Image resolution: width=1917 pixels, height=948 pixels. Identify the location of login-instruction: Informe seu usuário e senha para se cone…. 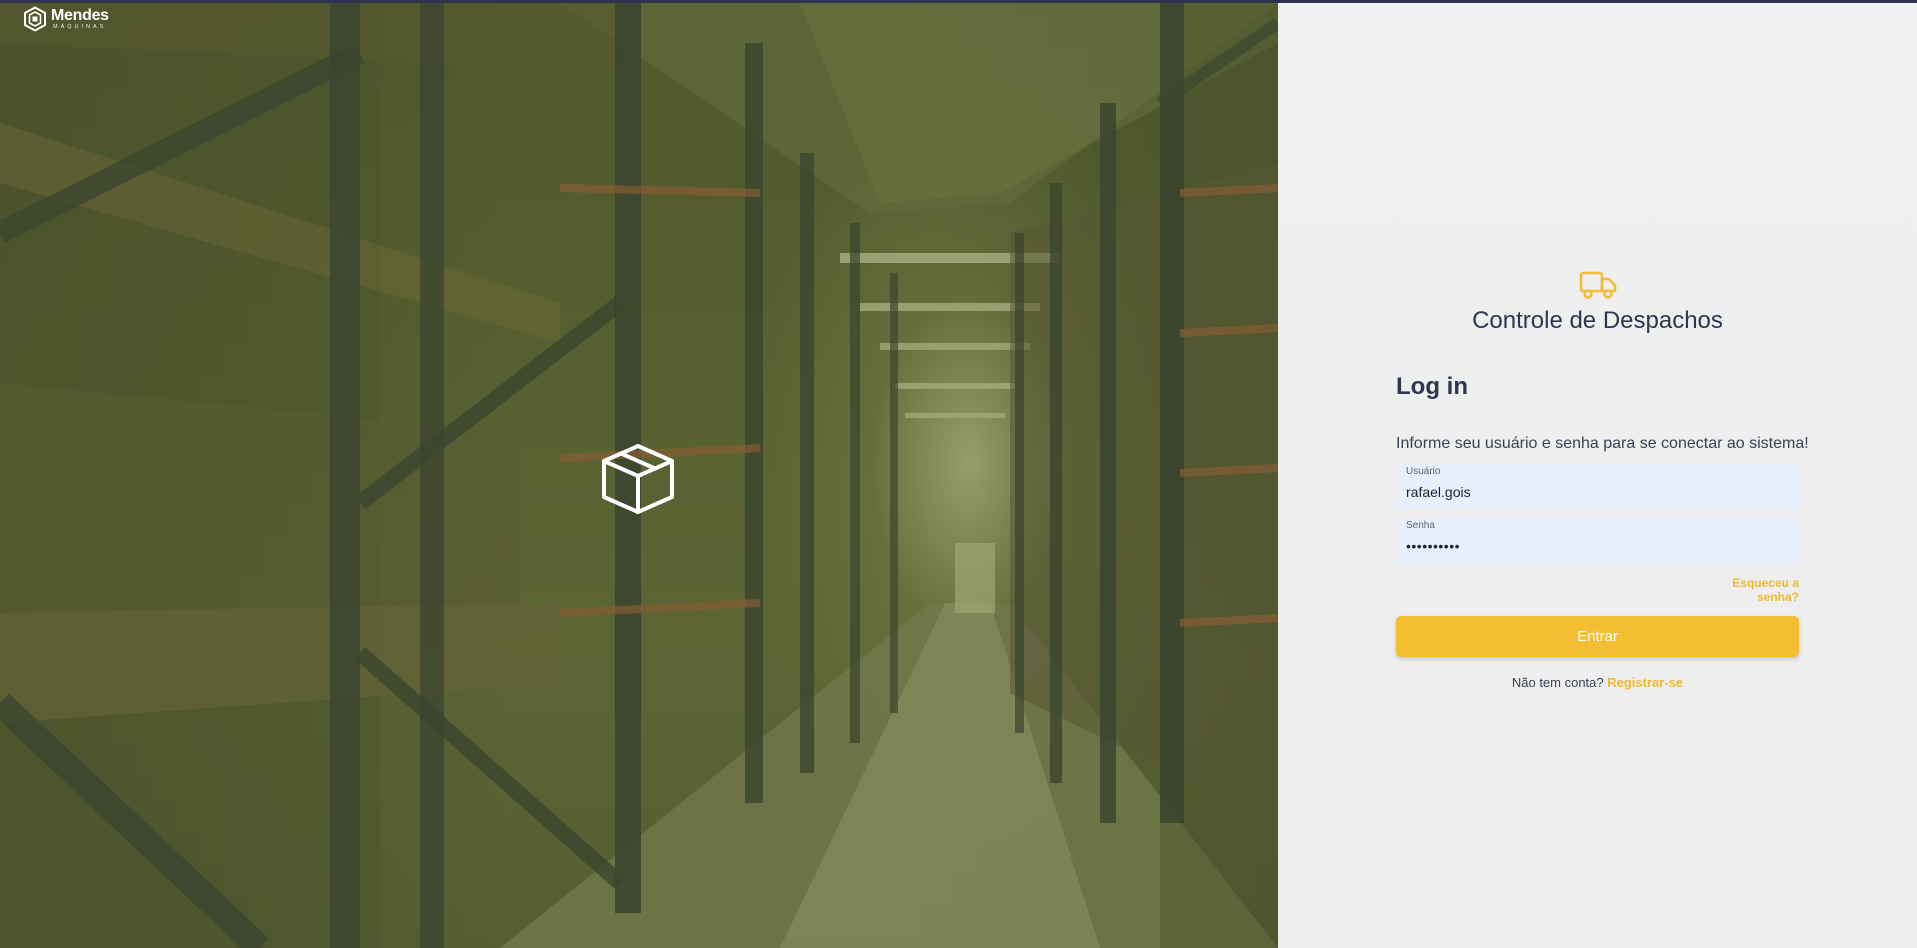
(1602, 443).